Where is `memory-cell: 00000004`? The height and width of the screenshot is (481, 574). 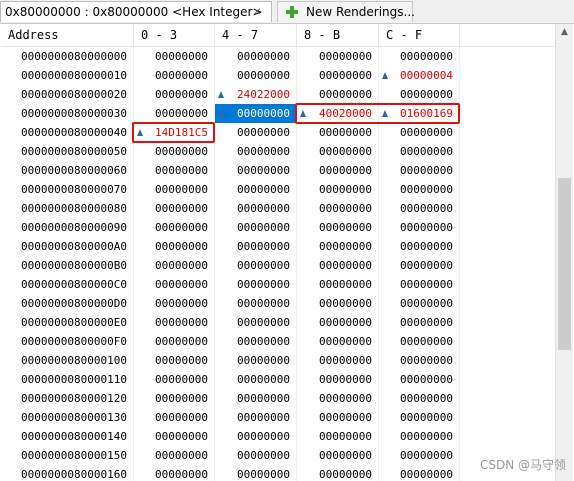 memory-cell: 00000004 is located at coordinates (419, 75).